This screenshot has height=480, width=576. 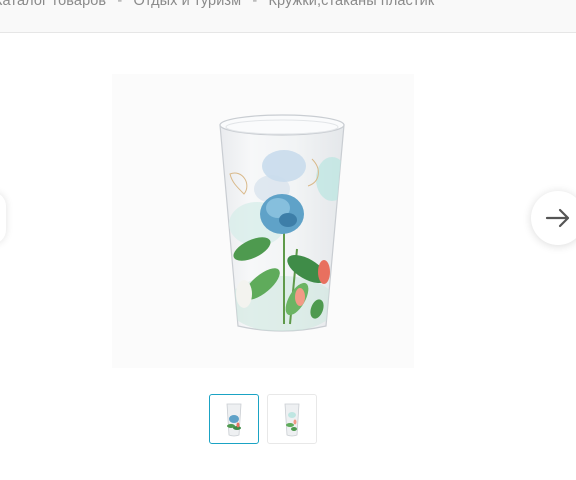 I want to click on breadcrumb-item-catalog: Каталог товаров, so click(x=53, y=4).